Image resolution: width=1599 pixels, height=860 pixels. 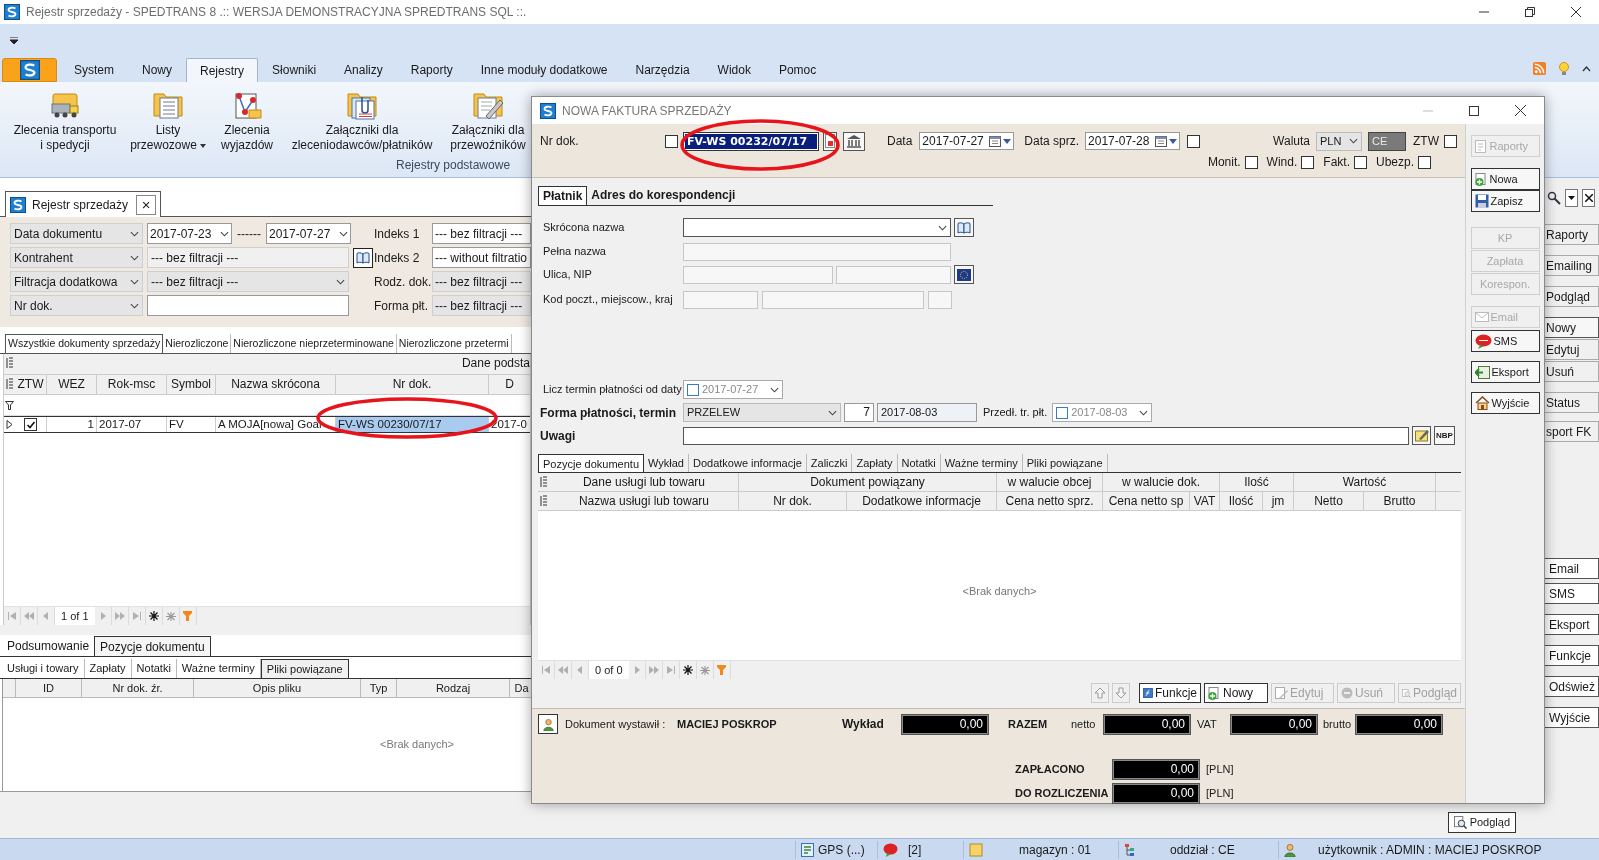 I want to click on close-tab-button: ×, so click(x=146, y=204).